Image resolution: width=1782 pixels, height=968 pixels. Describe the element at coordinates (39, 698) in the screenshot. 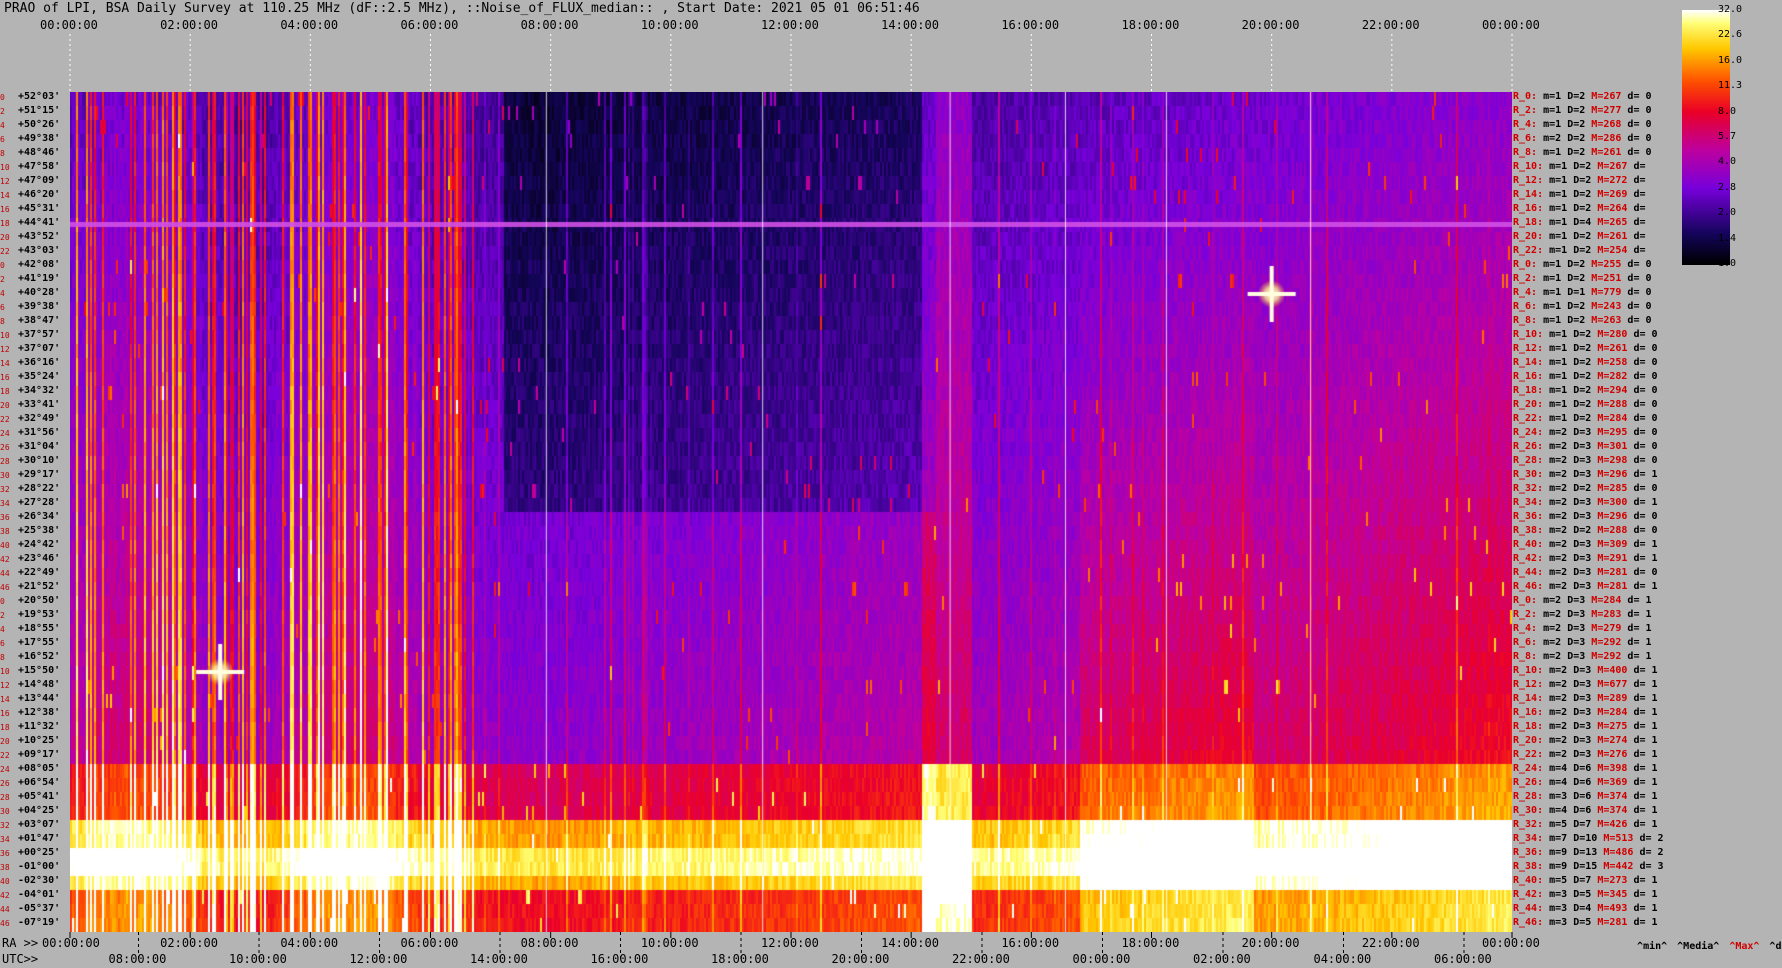

I see `declination-label: +13°44'` at that location.